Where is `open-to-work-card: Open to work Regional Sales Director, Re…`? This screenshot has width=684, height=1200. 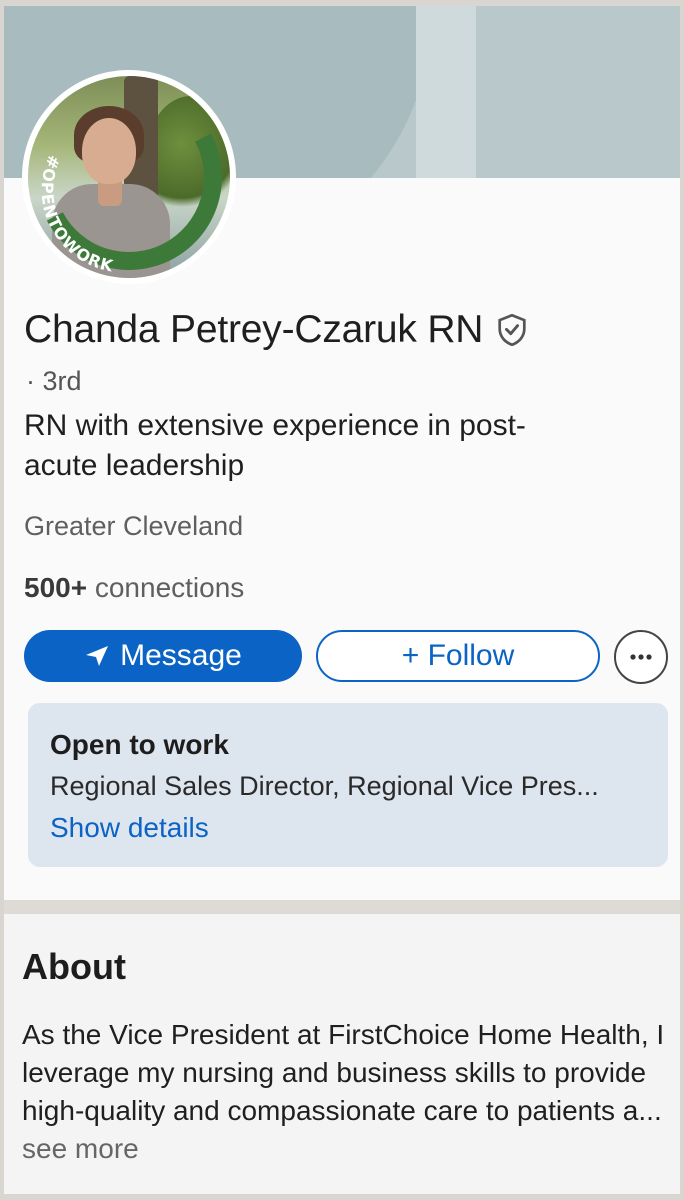 open-to-work-card: Open to work Regional Sales Director, Re… is located at coordinates (348, 785).